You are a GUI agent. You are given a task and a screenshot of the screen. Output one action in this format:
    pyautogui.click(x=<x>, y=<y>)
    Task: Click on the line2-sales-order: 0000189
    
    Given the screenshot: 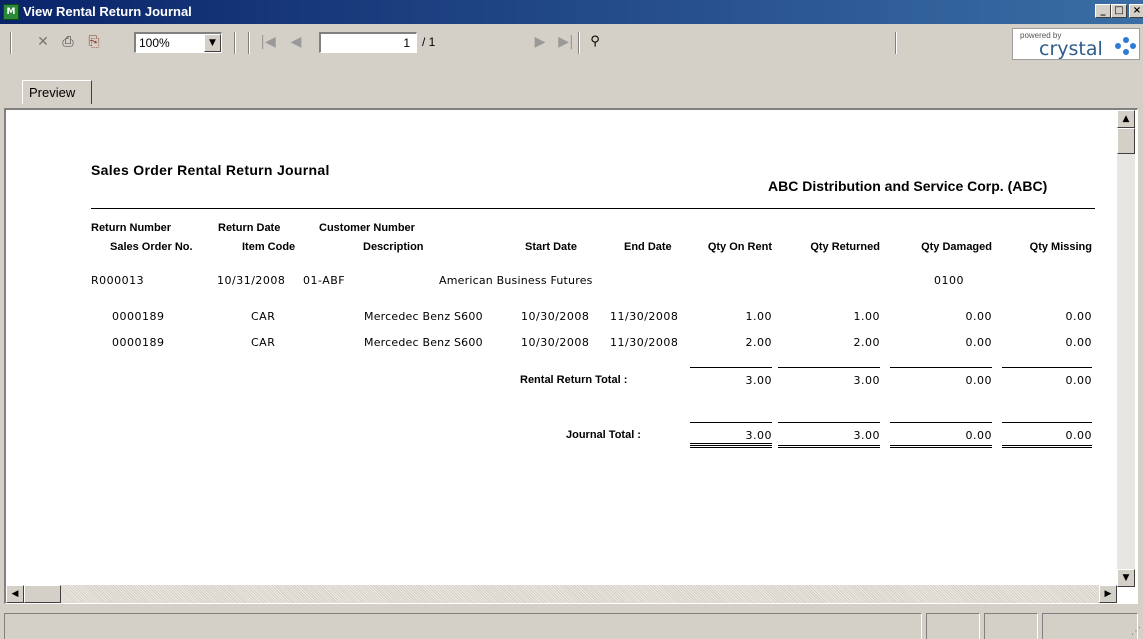 What is the action you would take?
    pyautogui.click(x=138, y=342)
    